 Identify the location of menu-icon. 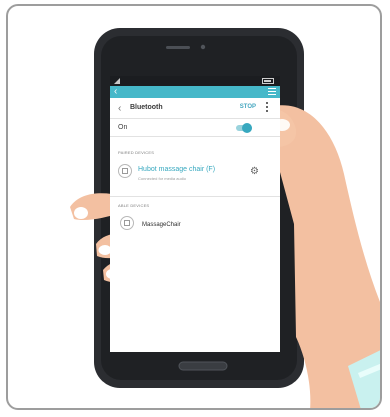
(272, 92).